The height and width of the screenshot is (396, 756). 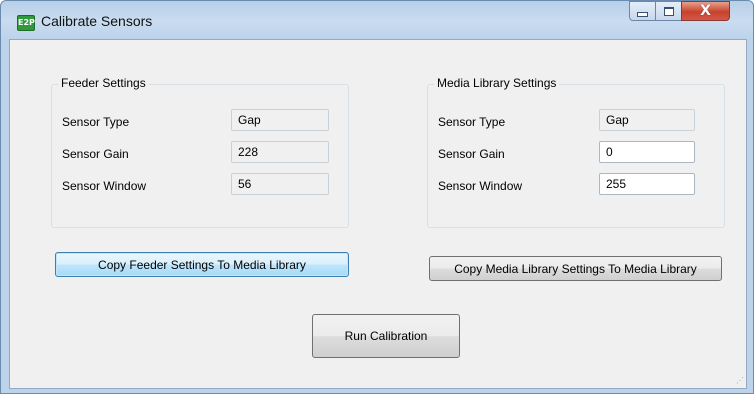 I want to click on media-sensor-window-input: 255, so click(x=647, y=184).